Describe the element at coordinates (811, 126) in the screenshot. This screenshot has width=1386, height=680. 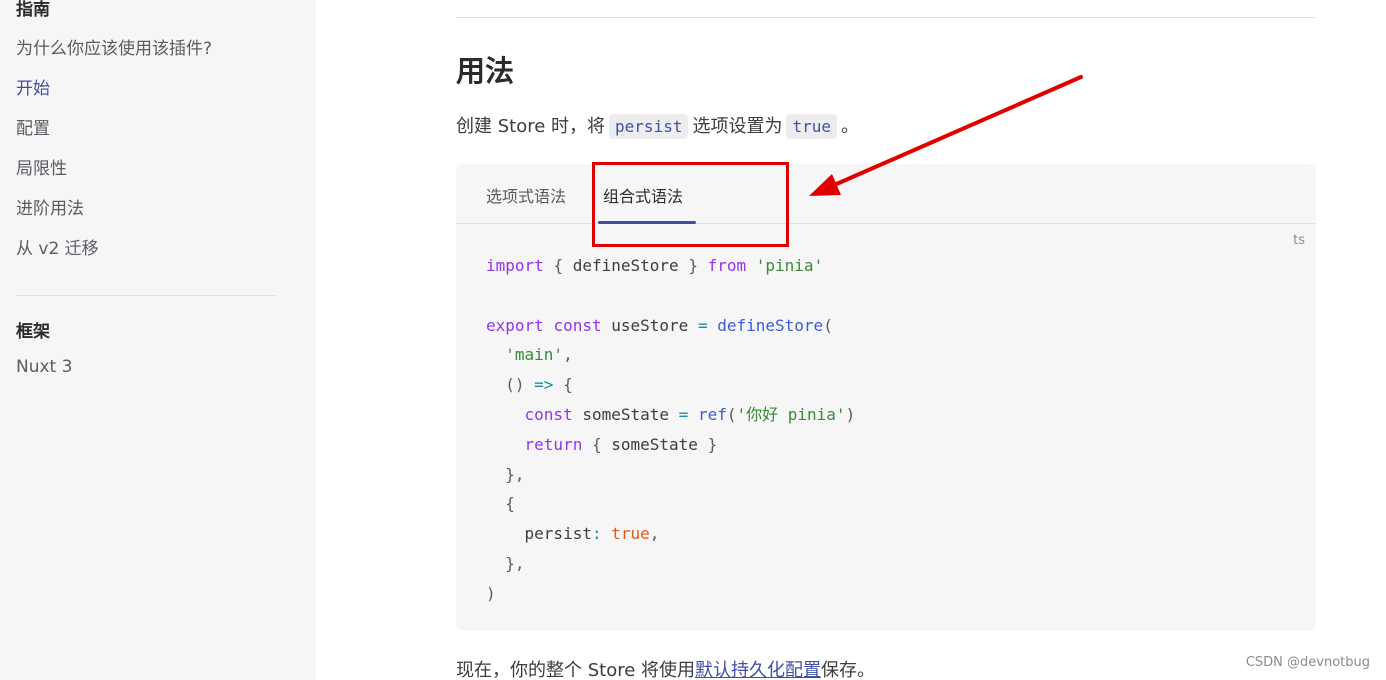
I see `inline-code-true: true` at that location.